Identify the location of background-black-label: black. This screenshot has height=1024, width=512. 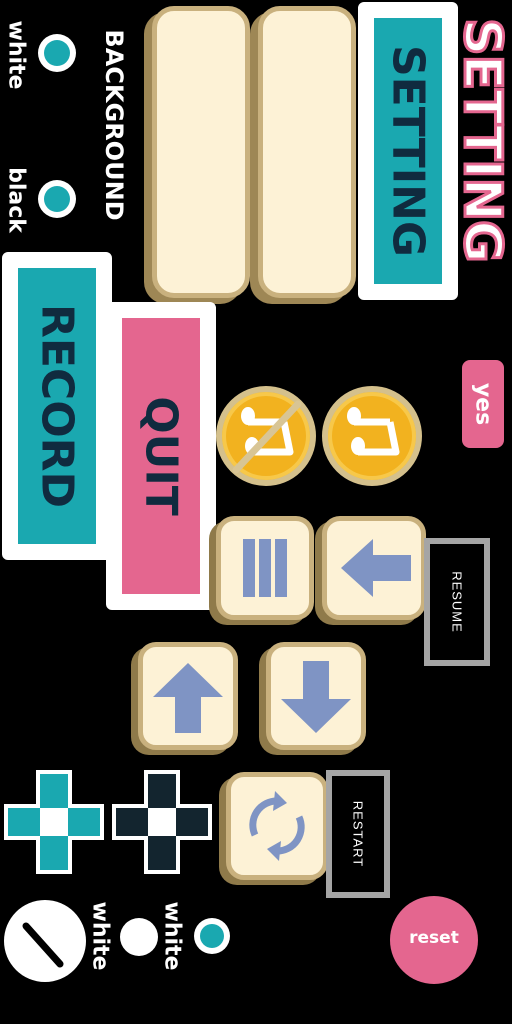
(16, 200).